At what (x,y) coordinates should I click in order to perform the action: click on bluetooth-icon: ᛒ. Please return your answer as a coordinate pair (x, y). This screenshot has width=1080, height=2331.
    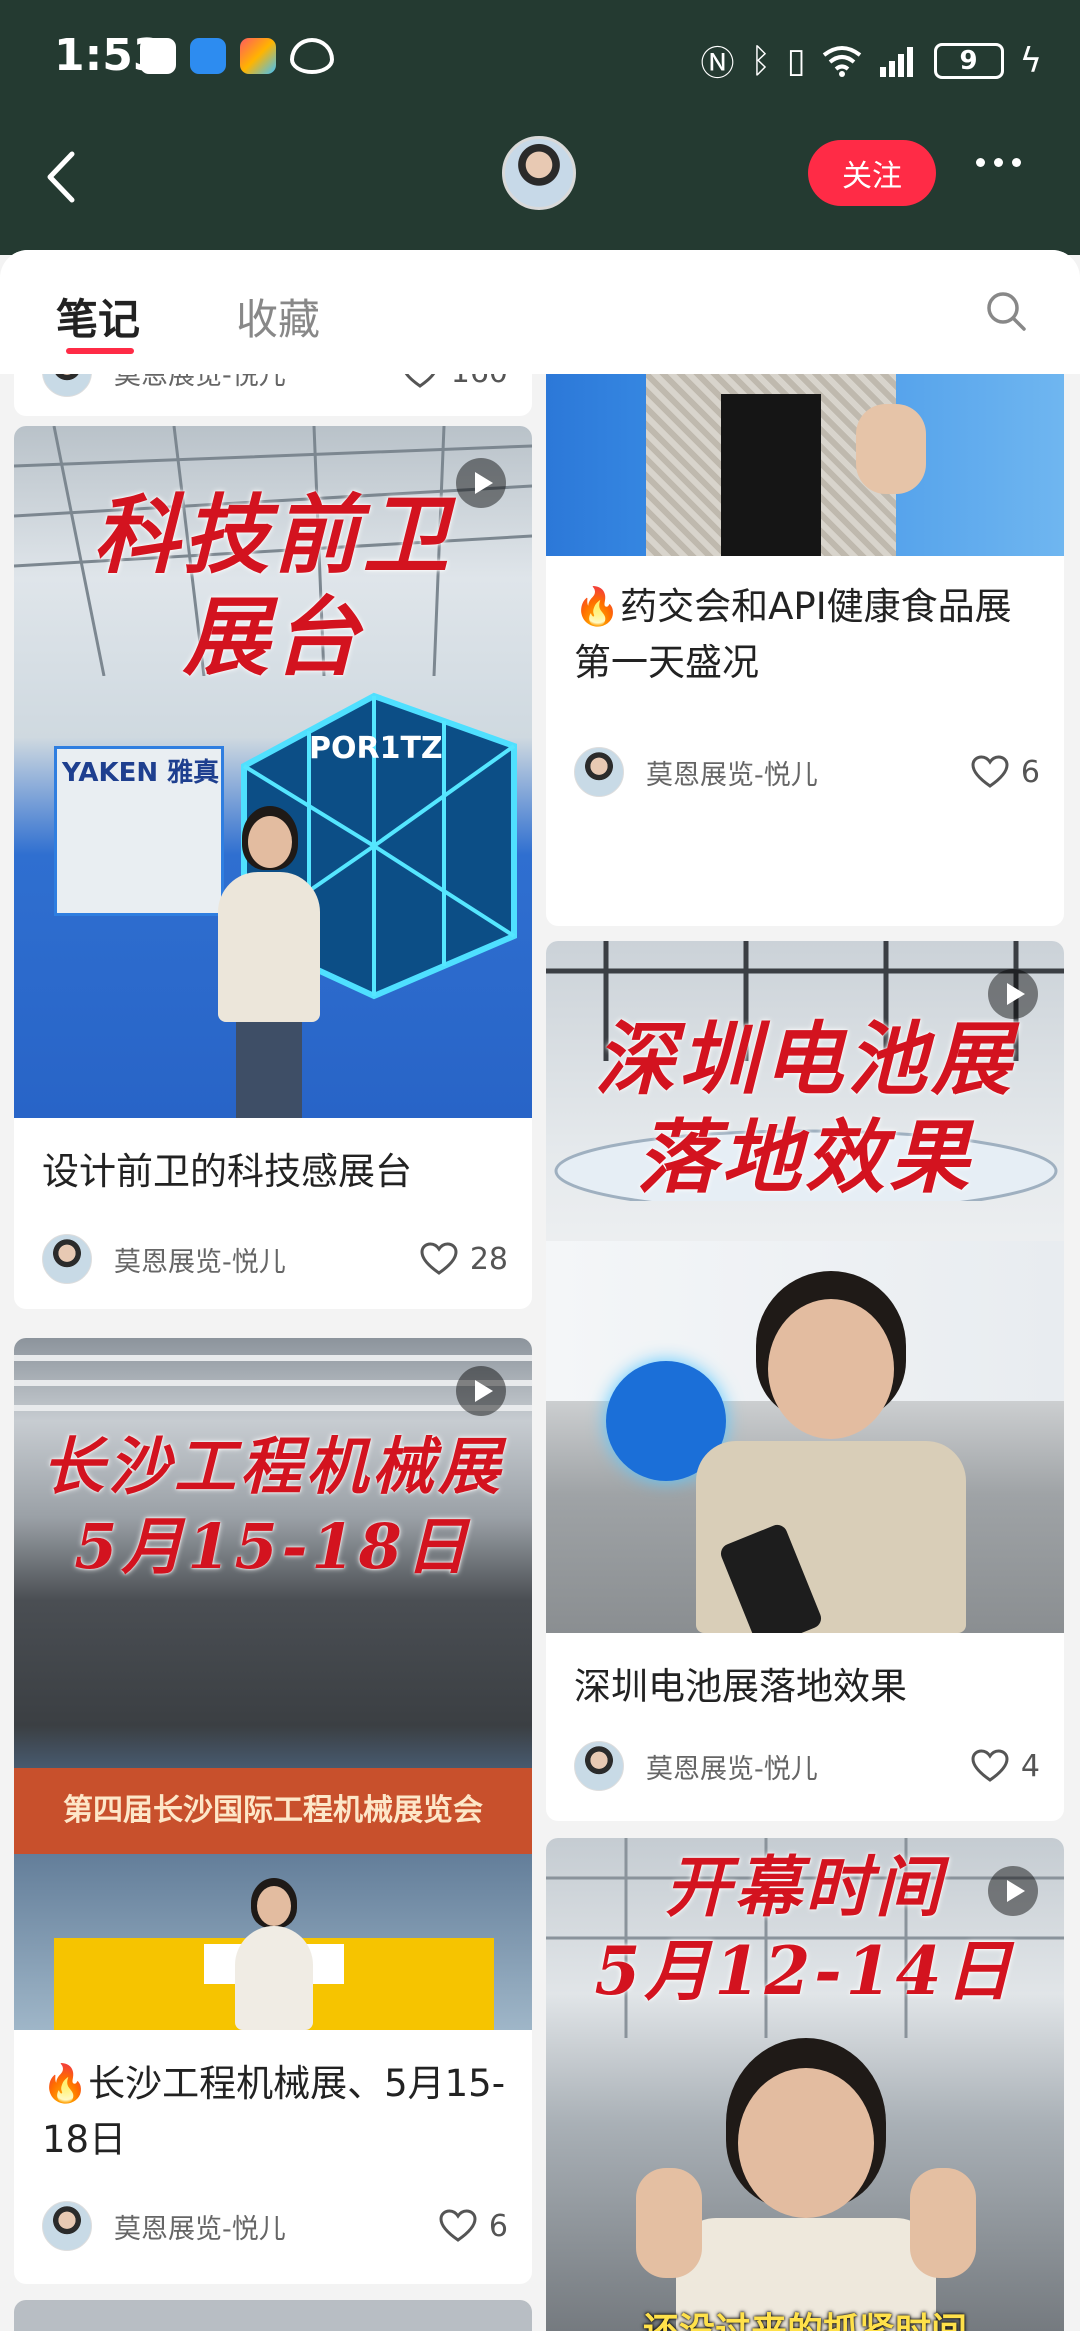
    Looking at the image, I should click on (760, 60).